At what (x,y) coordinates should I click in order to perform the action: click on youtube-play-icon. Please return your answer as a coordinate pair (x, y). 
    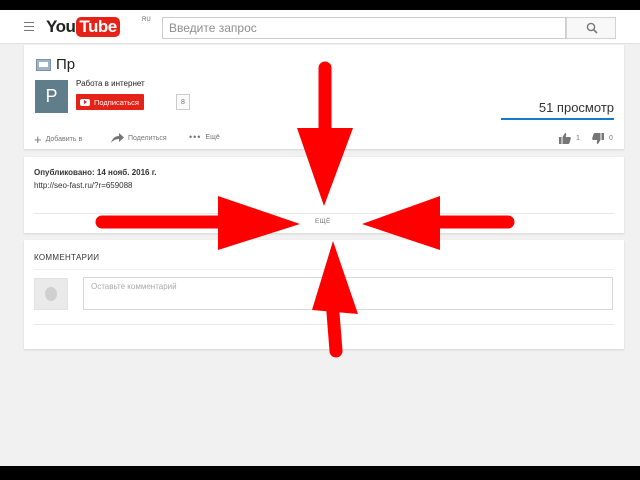
    Looking at the image, I should click on (85, 102).